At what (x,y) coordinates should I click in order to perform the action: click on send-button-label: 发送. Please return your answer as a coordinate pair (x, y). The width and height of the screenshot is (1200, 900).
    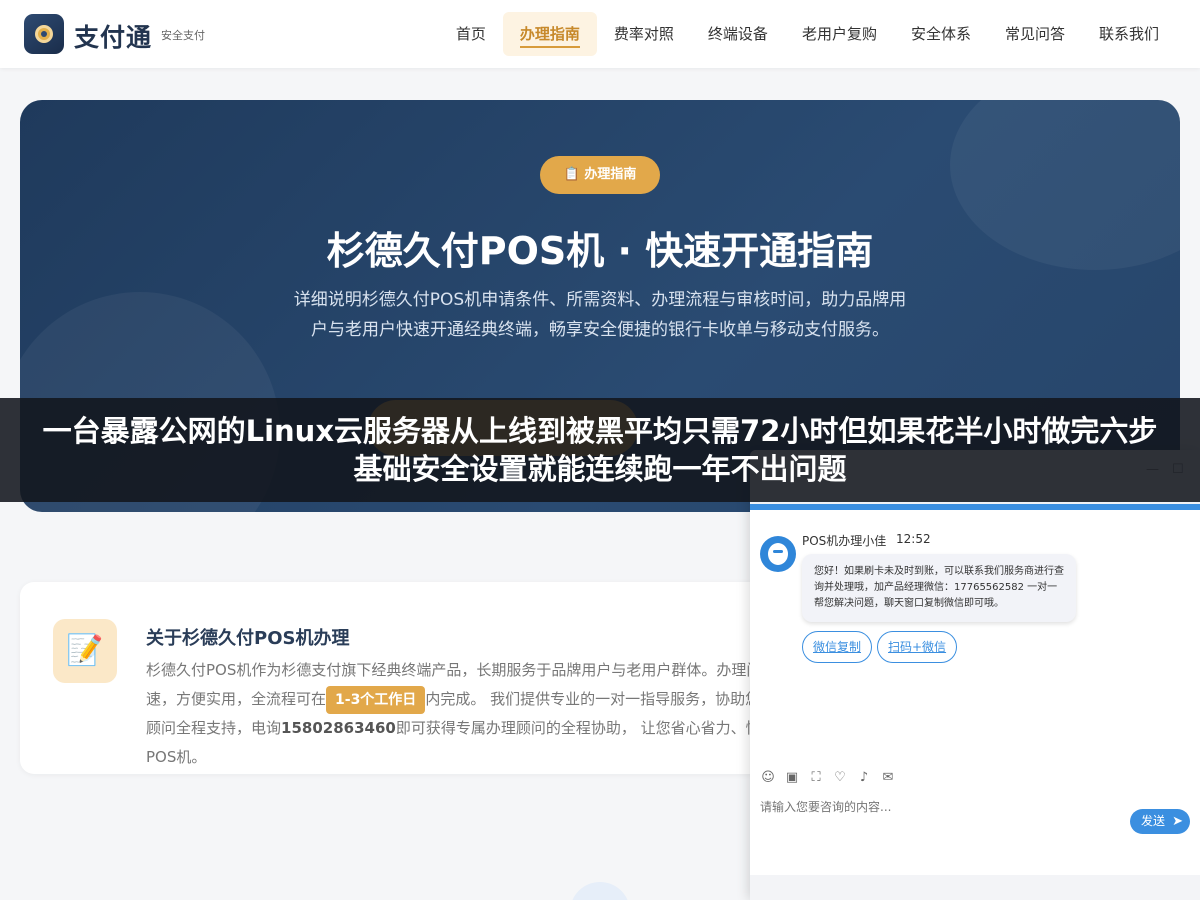
    Looking at the image, I should click on (1153, 821).